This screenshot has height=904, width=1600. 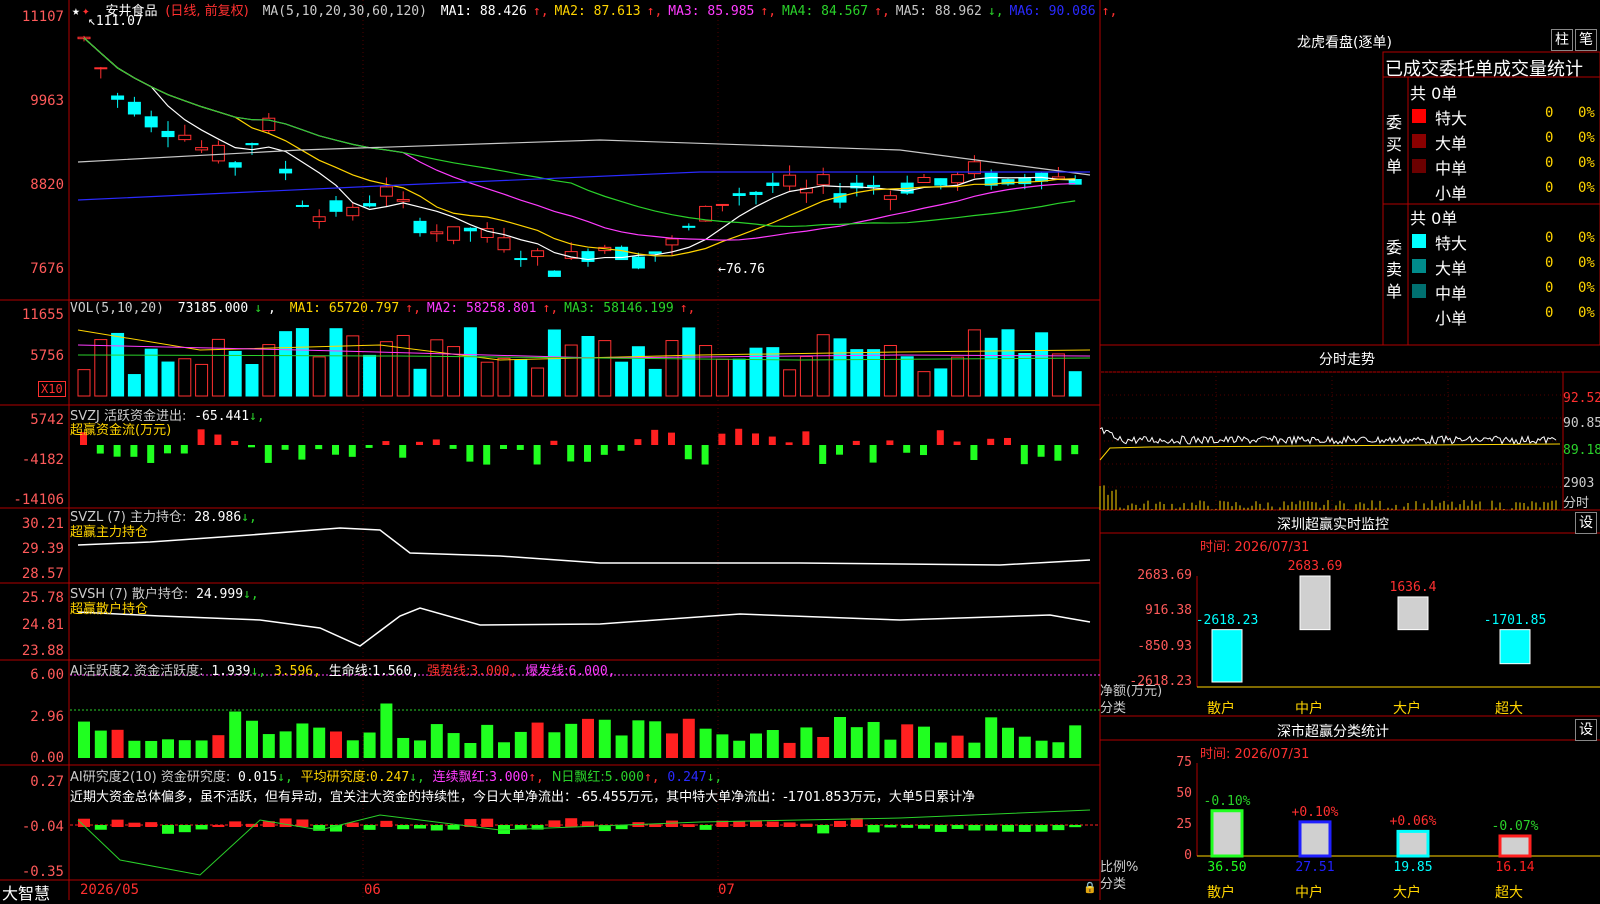 I want to click on lock-icon: 🔒, so click(x=1090, y=887).